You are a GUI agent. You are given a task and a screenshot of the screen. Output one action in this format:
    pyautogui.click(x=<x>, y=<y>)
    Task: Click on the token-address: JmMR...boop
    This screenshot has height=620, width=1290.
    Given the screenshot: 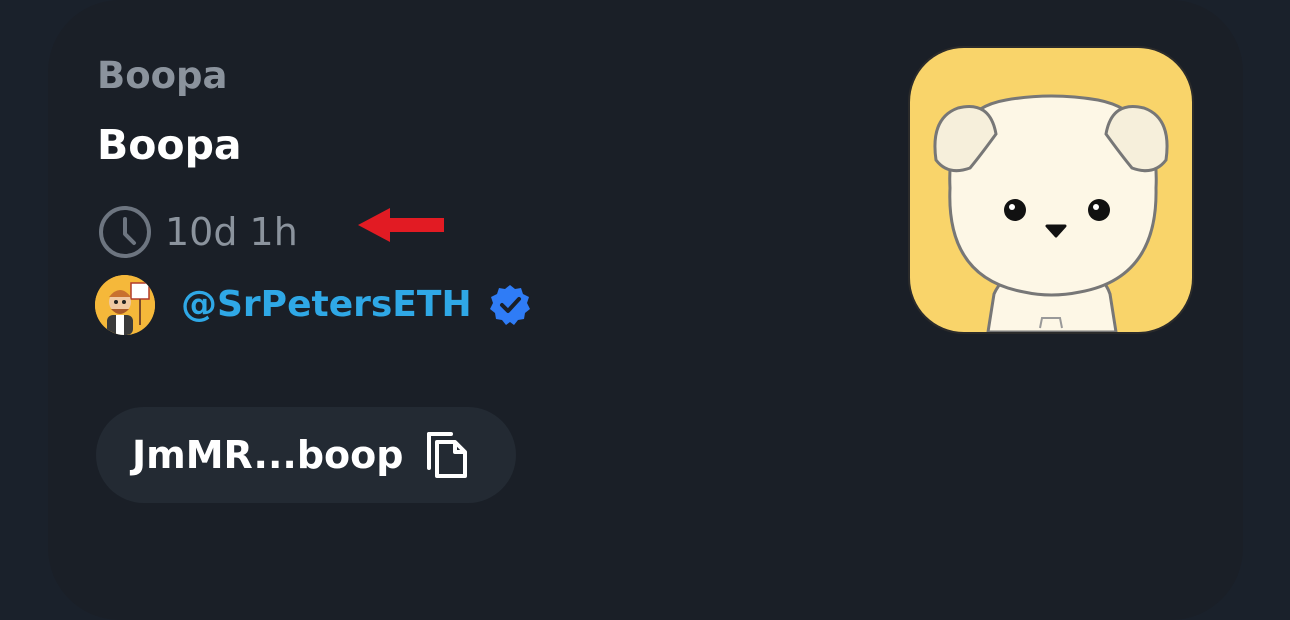 What is the action you would take?
    pyautogui.click(x=268, y=455)
    